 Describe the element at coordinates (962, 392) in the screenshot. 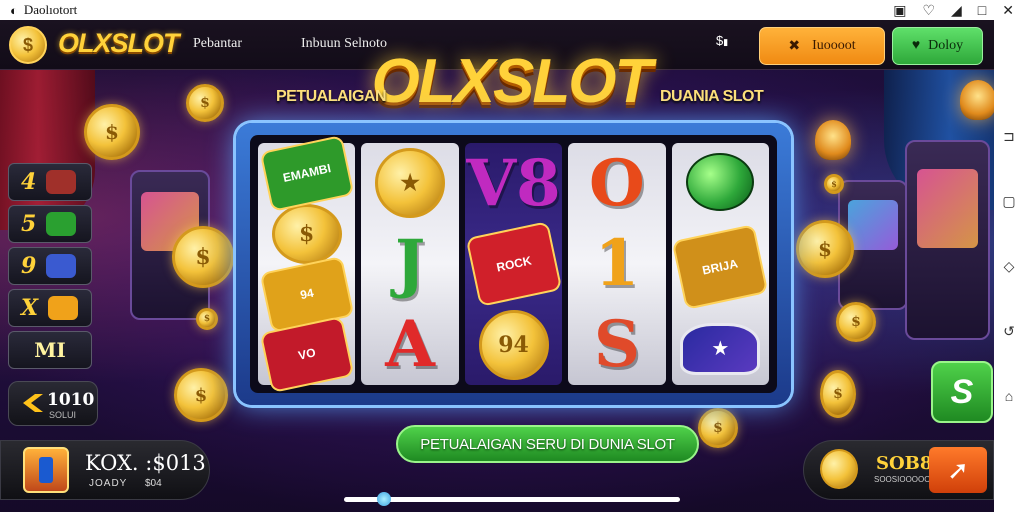

I see `green-side-button: S` at that location.